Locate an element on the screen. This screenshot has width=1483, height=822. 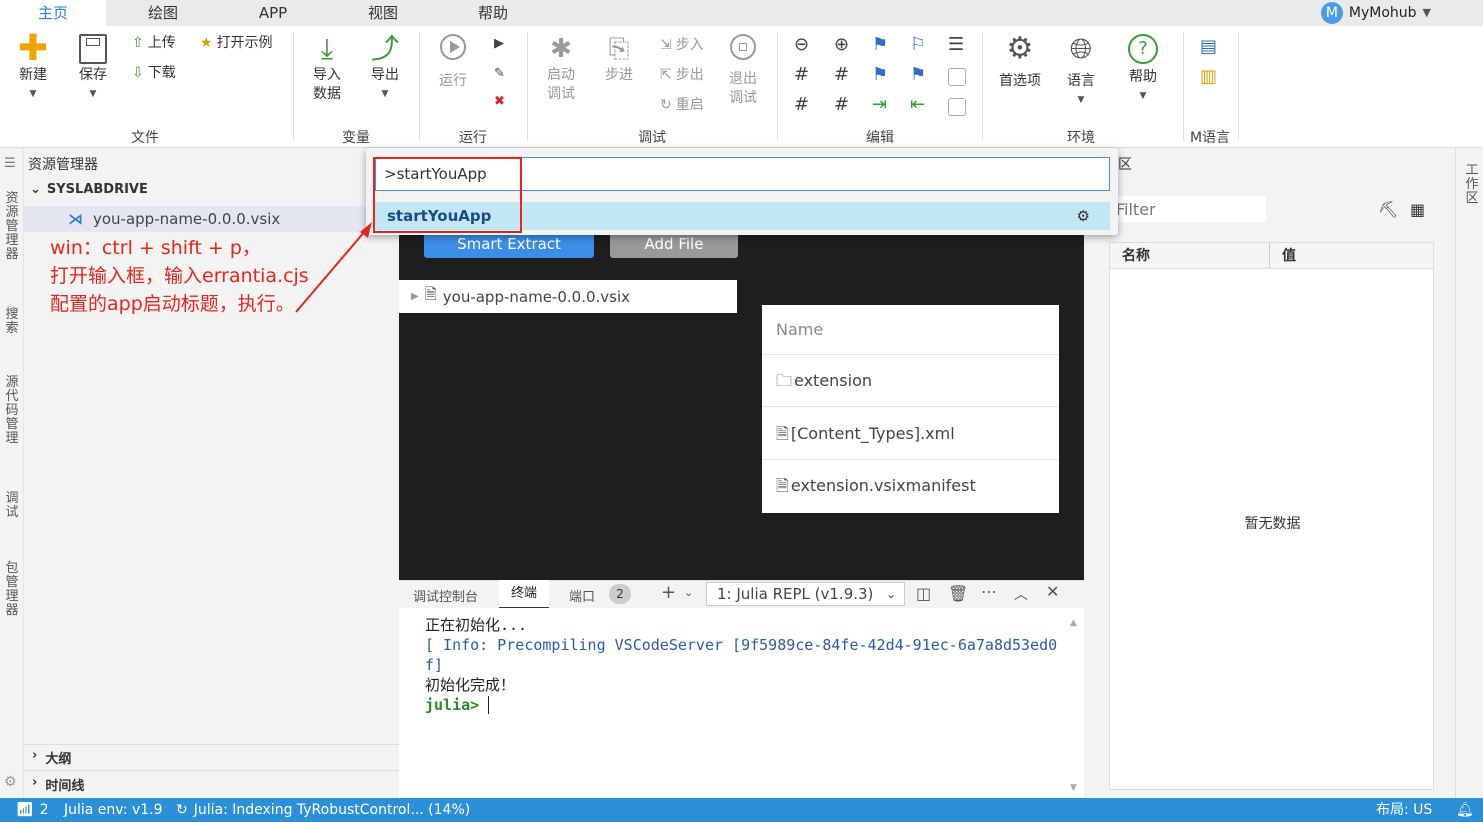
help-icon: ? is located at coordinates (1143, 49).